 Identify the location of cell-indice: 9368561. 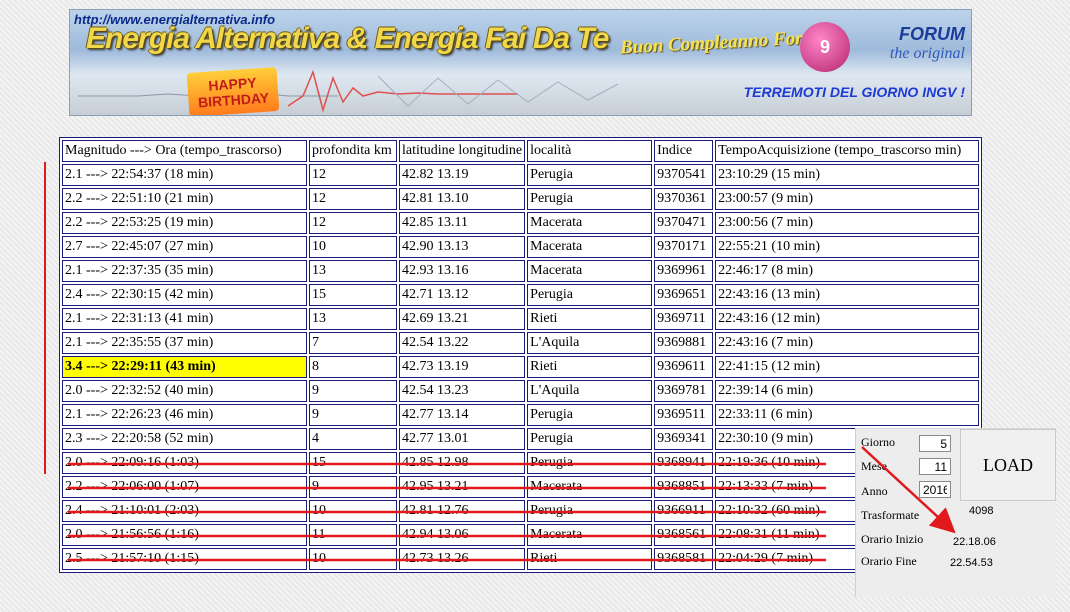
(684, 535).